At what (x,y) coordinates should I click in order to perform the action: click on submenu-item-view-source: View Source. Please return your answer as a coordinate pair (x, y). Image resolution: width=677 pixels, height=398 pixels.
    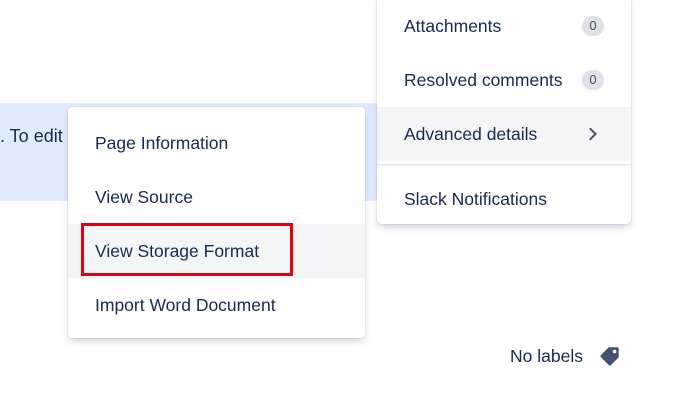
    Looking at the image, I should click on (216, 197).